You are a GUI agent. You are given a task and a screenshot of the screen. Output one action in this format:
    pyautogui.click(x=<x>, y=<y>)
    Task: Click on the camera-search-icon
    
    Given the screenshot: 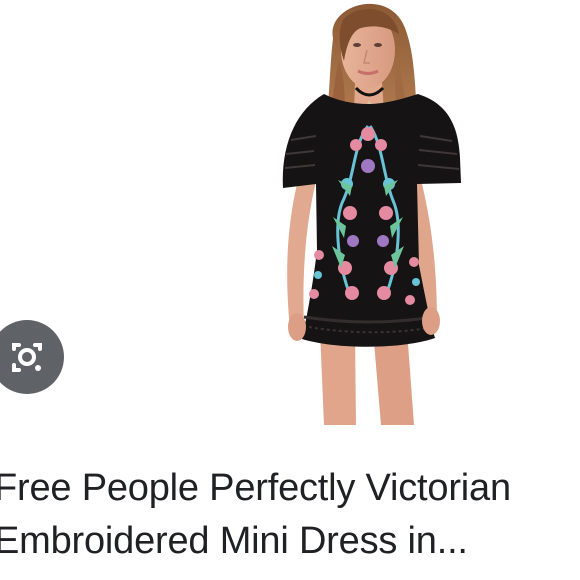 What is the action you would take?
    pyautogui.click(x=27, y=357)
    